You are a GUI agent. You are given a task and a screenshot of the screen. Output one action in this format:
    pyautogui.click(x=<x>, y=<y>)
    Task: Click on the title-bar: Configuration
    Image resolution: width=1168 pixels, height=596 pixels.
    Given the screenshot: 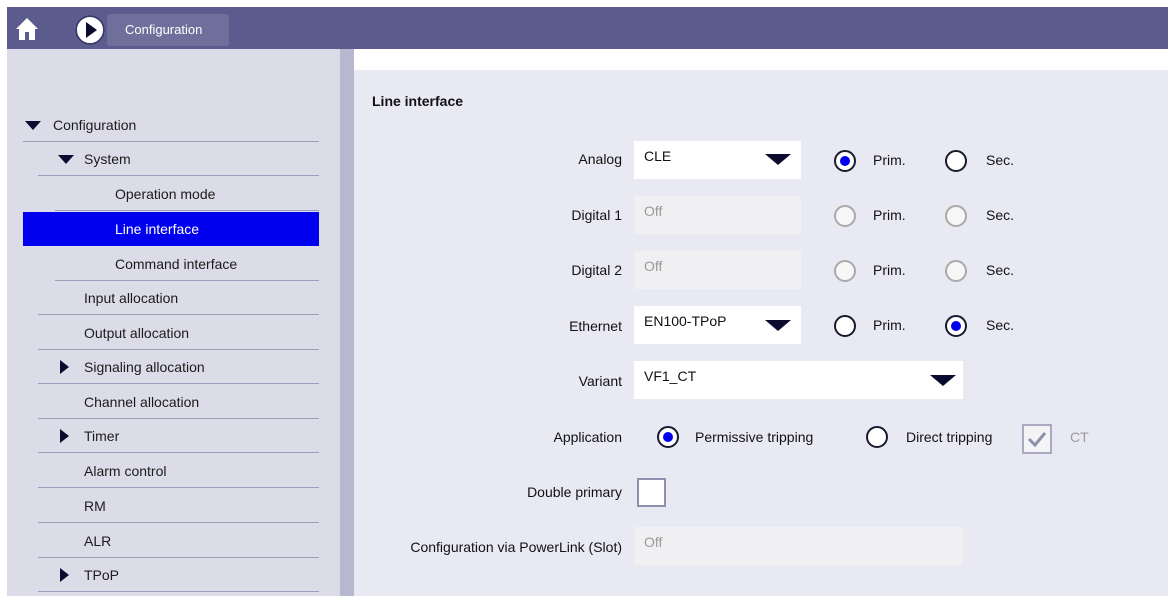 What is the action you would take?
    pyautogui.click(x=587, y=28)
    